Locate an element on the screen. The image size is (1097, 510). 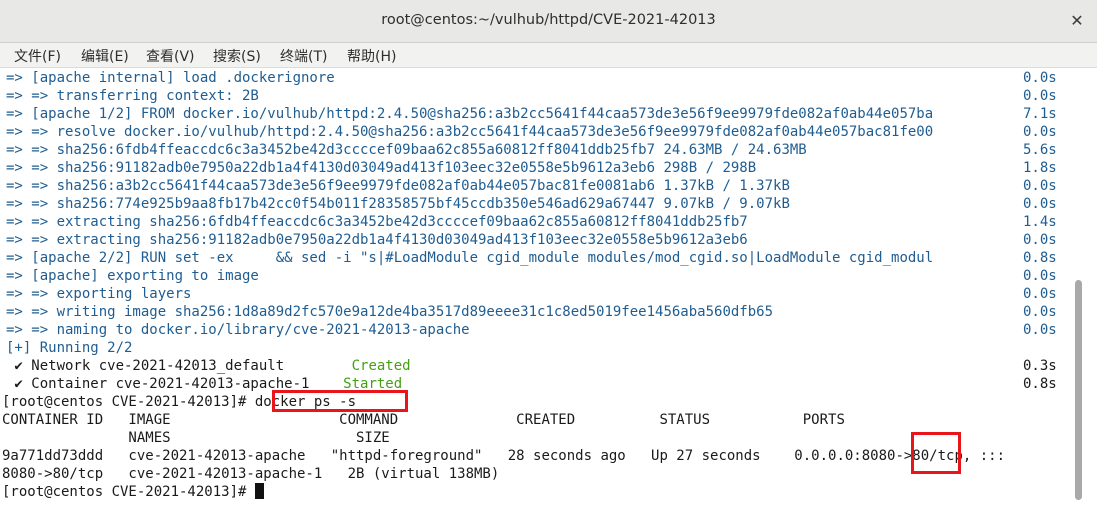
menu-help: 帮助(H) is located at coordinates (371, 56).